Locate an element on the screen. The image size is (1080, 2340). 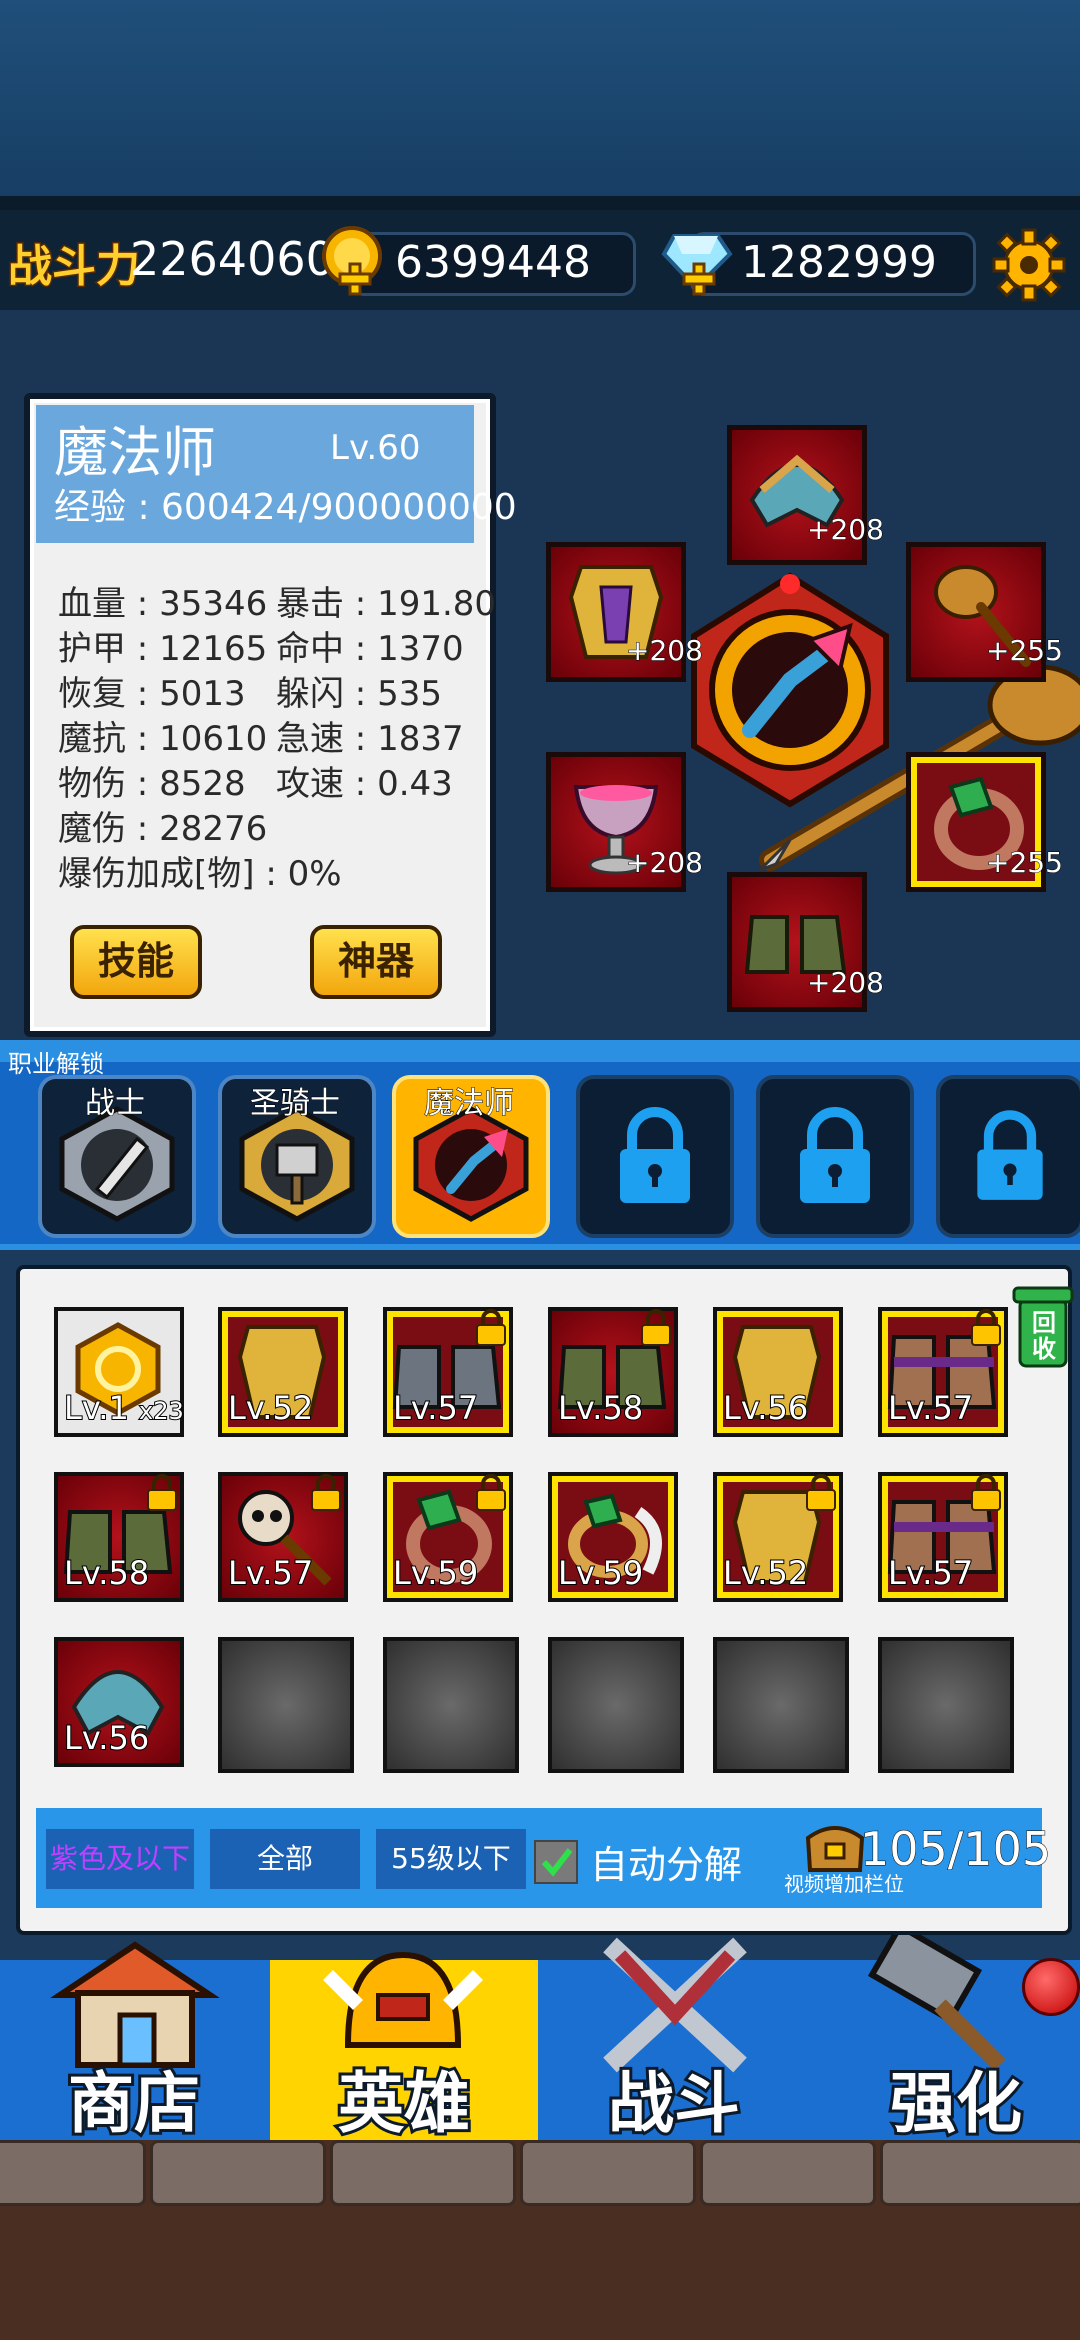
filter-below-55: 55级以下 is located at coordinates (451, 1859).